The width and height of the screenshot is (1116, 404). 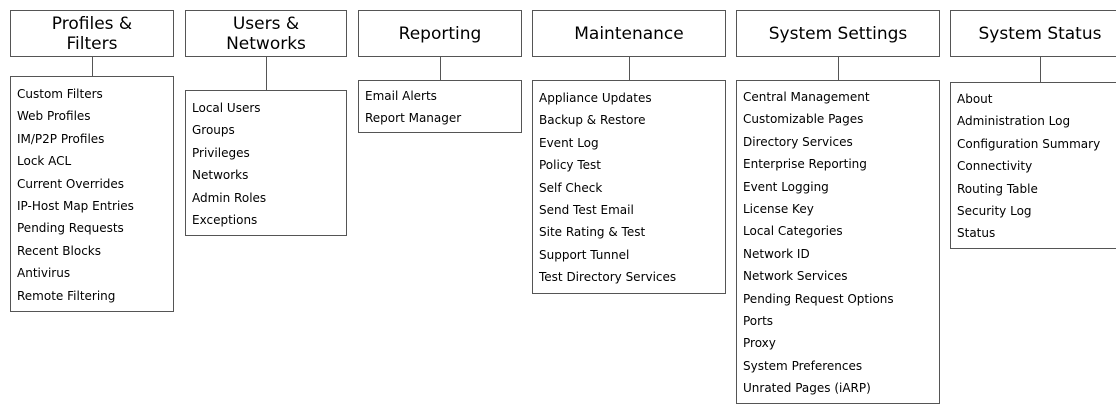 What do you see at coordinates (1036, 189) in the screenshot?
I see `menu-item-system-status: Routing Table` at bounding box center [1036, 189].